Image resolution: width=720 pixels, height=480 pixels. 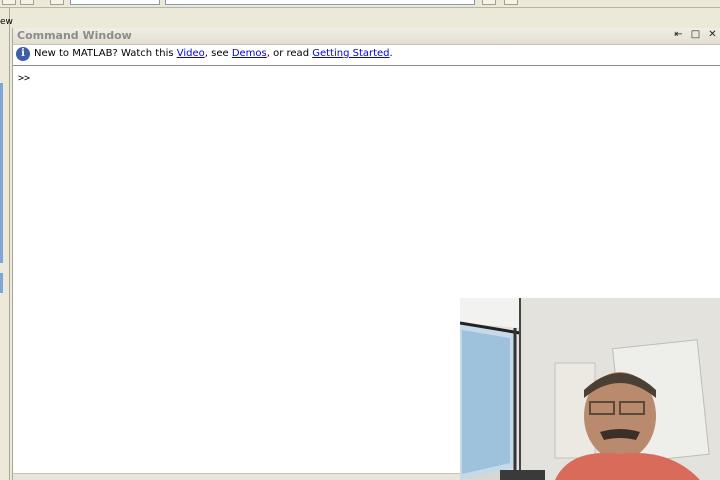 I want to click on command-prompt: >>, so click(x=24, y=78).